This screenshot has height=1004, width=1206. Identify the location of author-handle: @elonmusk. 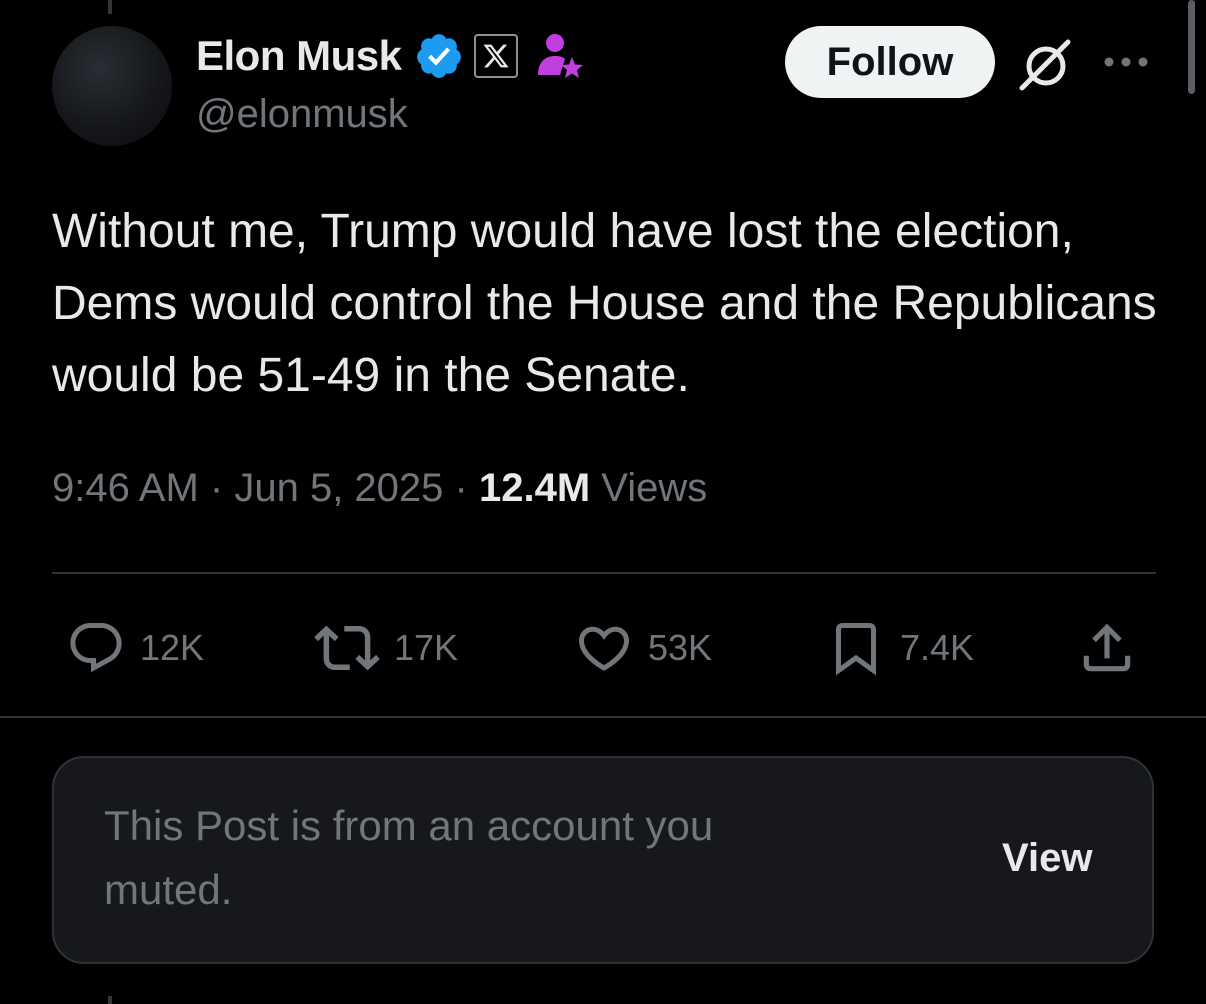
(302, 114).